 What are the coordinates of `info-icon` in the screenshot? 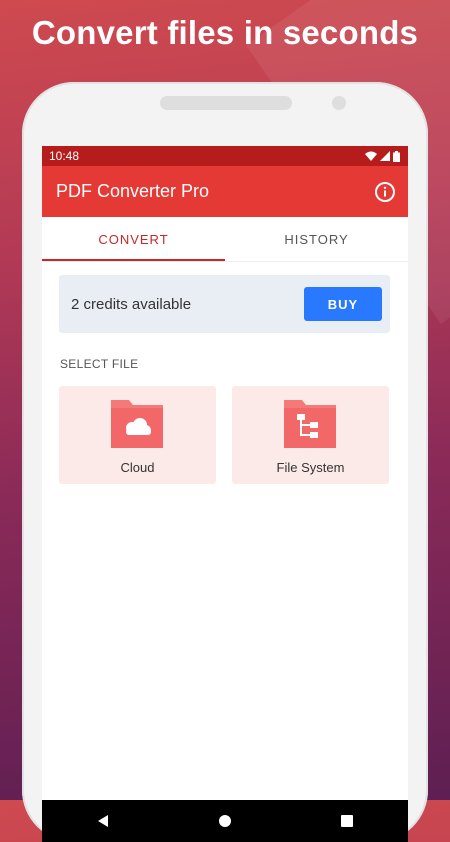 It's located at (385, 192).